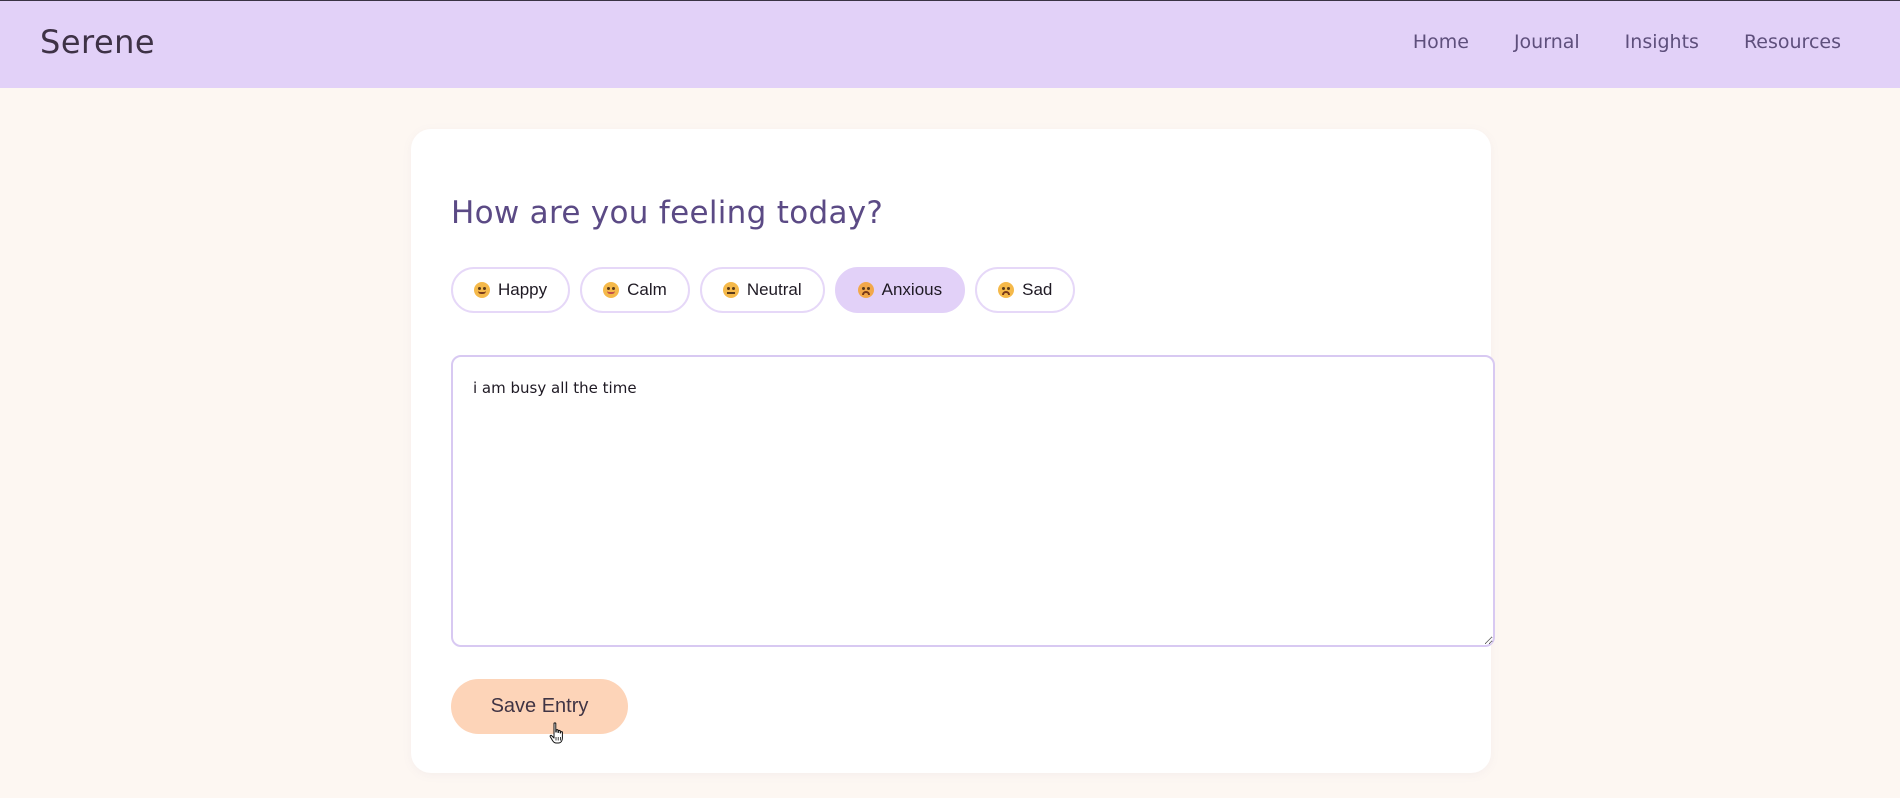  What do you see at coordinates (523, 289) in the screenshot?
I see `mood-label: Happy` at bounding box center [523, 289].